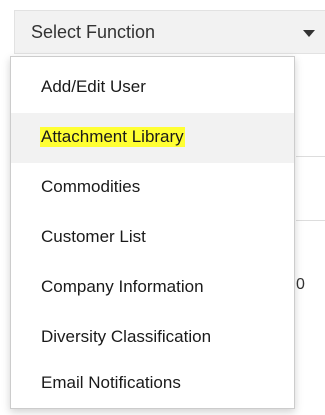 Image resolution: width=325 pixels, height=415 pixels. Describe the element at coordinates (122, 286) in the screenshot. I see `menu-item-label: Company Information` at that location.